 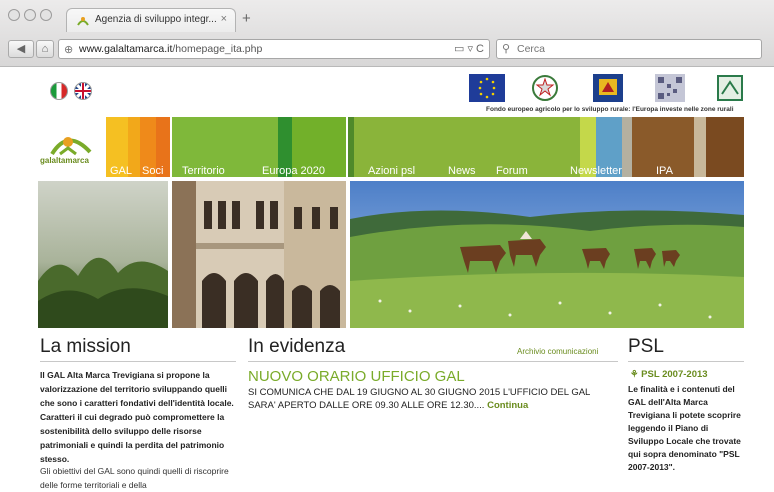 I want to click on nav-item-soci: Soci, so click(x=152, y=171).